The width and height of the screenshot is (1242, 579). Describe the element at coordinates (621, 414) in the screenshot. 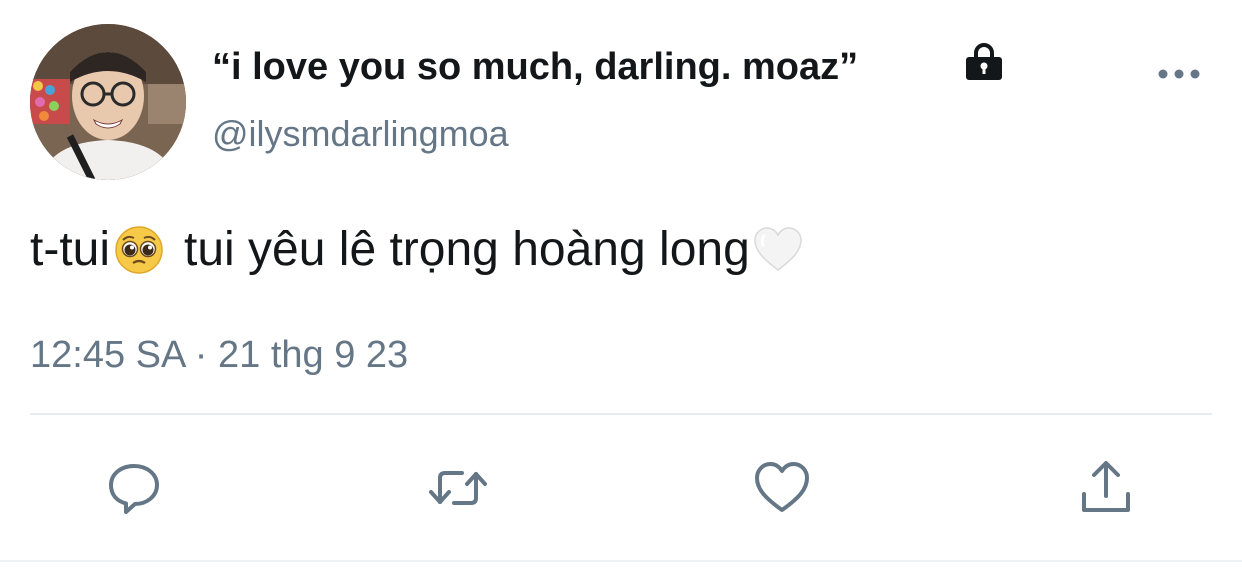

I see `divider` at that location.